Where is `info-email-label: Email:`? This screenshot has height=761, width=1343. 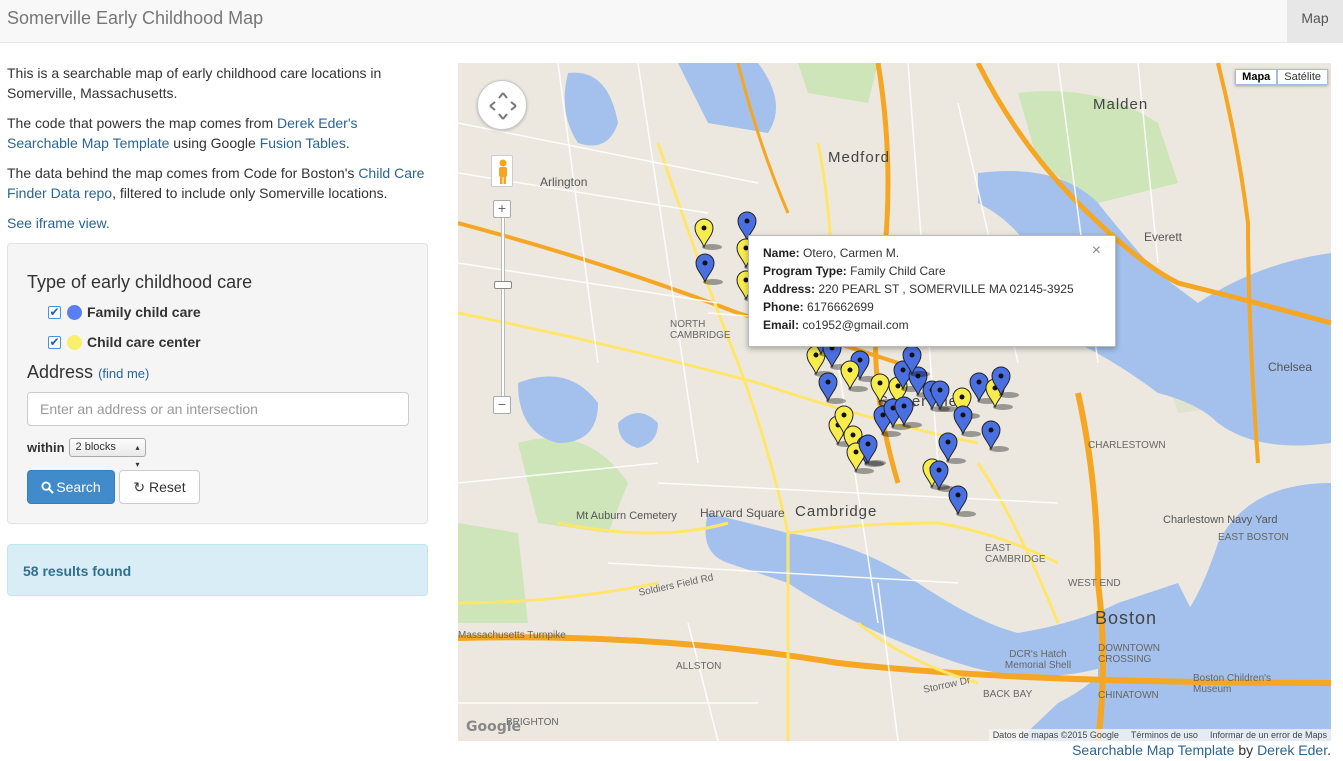 info-email-label: Email: is located at coordinates (781, 325).